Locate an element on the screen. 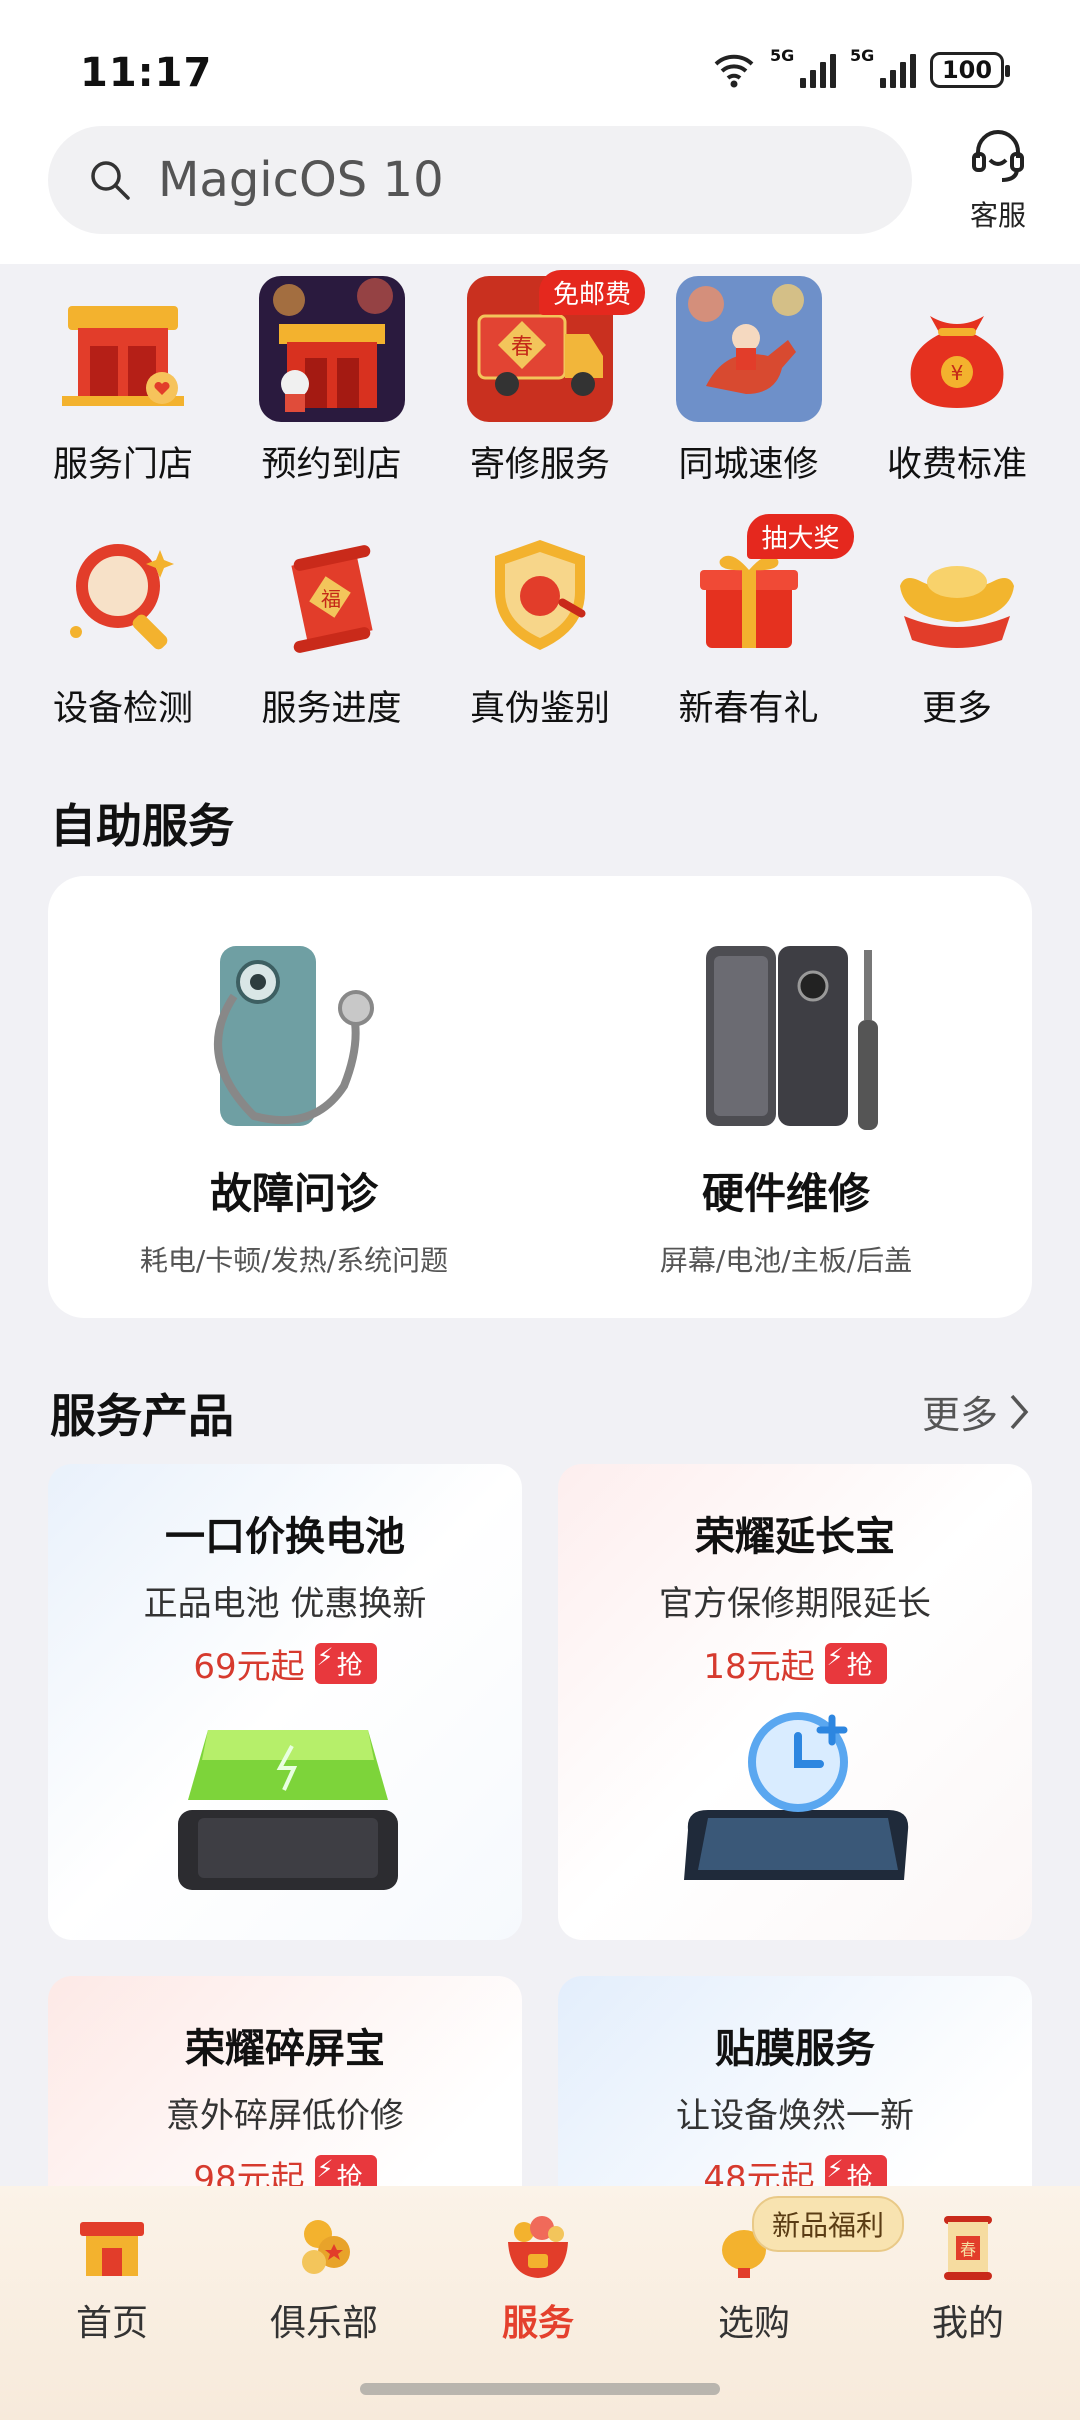  product-price-row: 69元起 抢 is located at coordinates (285, 1663).